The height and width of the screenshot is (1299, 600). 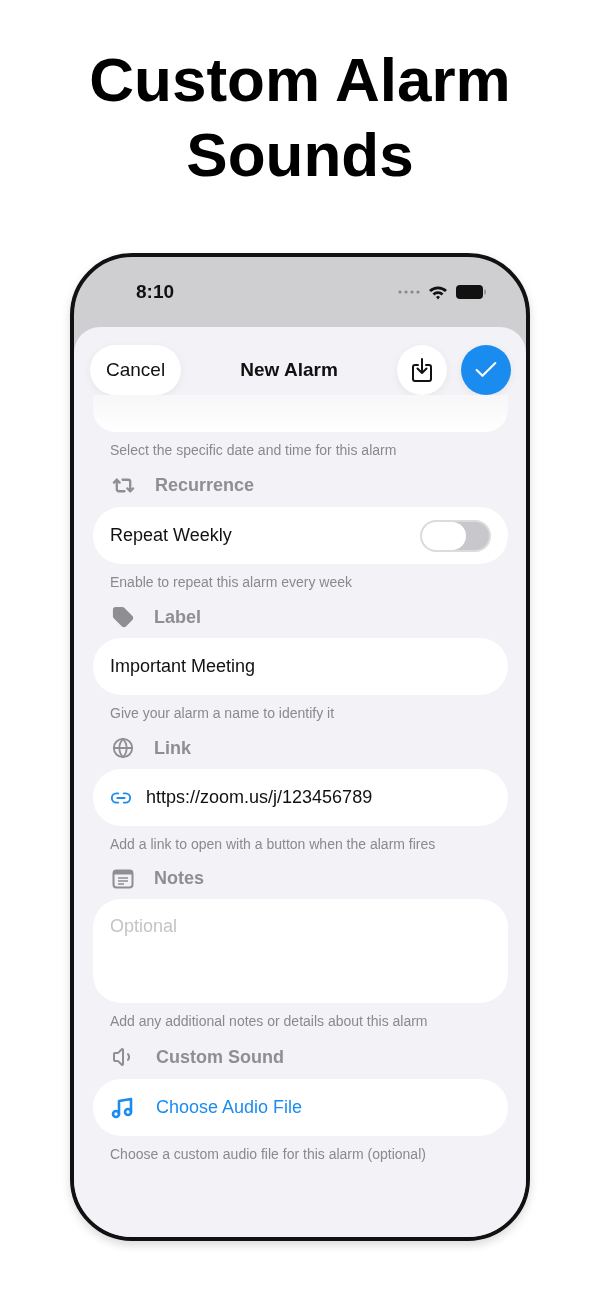 I want to click on section-header: Link, so click(x=172, y=748).